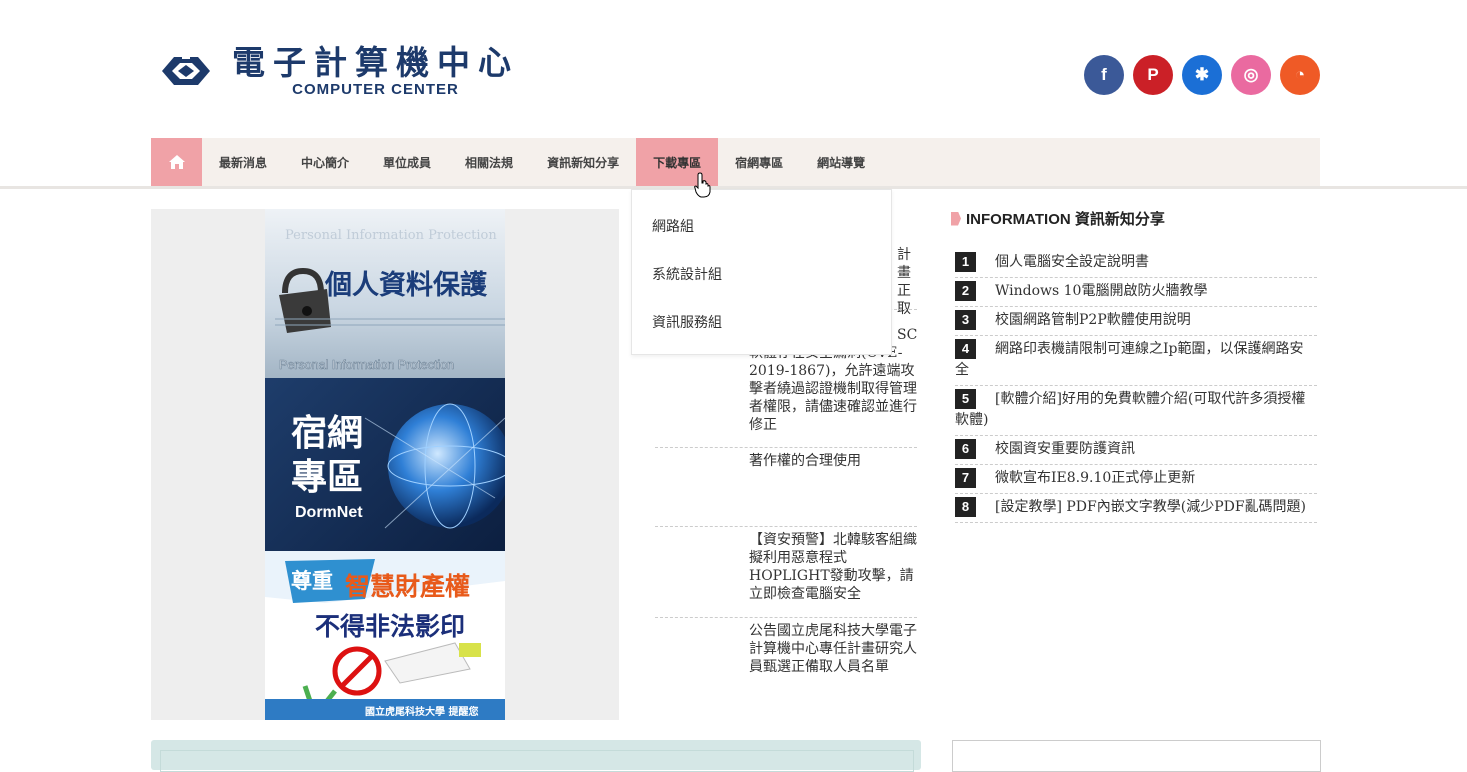 Image resolution: width=1467 pixels, height=772 pixels. Describe the element at coordinates (1095, 478) in the screenshot. I see `info-item-text: 微軟宣布IE8.9.10正式停止更新` at that location.